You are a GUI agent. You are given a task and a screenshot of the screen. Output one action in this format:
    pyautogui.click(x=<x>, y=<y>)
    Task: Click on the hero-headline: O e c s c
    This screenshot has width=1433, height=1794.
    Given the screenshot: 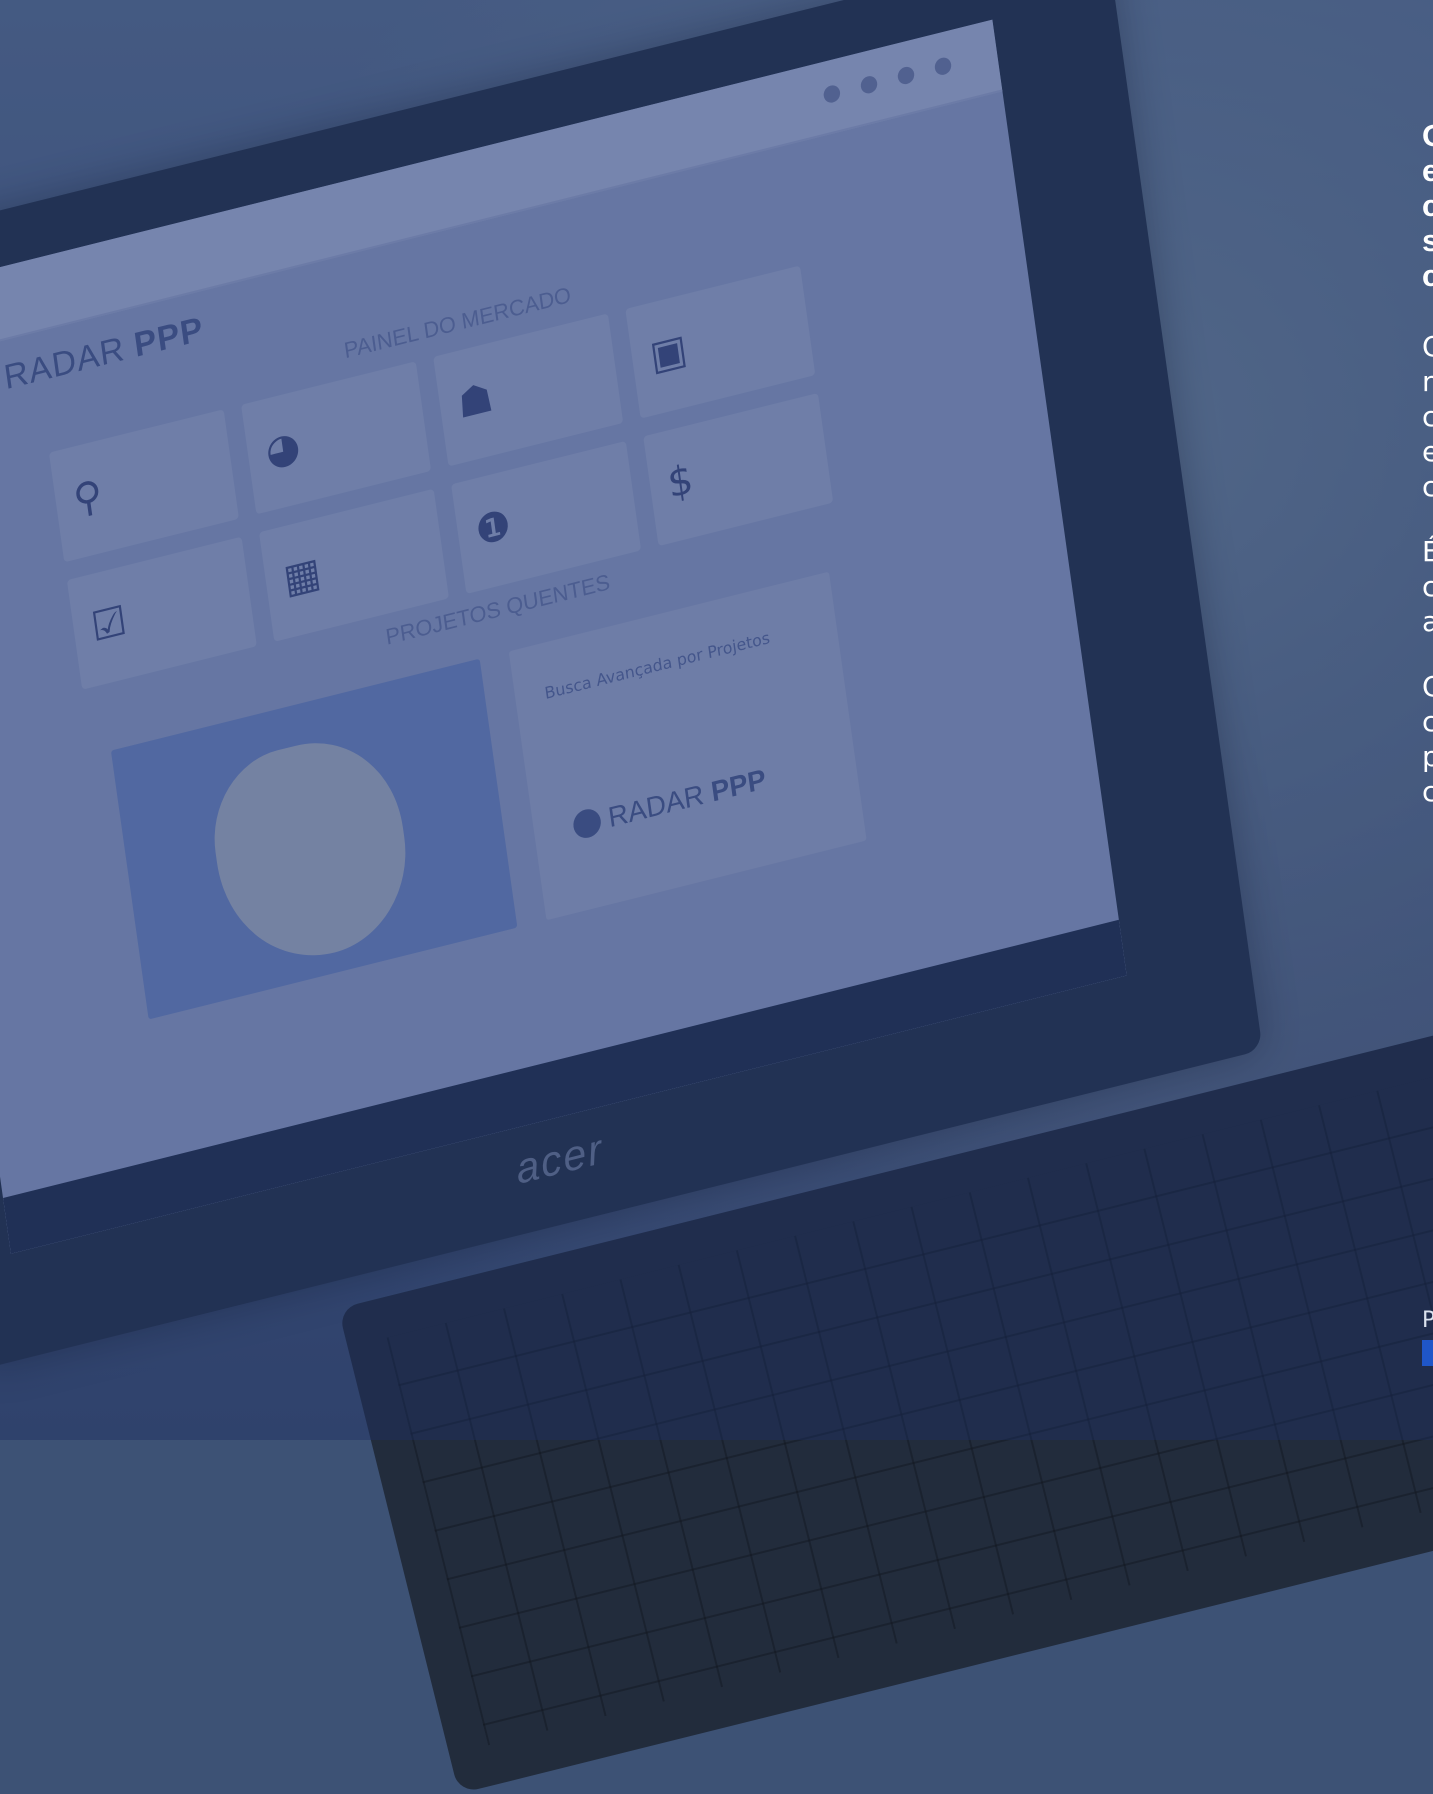 What is the action you would take?
    pyautogui.click(x=1427, y=205)
    